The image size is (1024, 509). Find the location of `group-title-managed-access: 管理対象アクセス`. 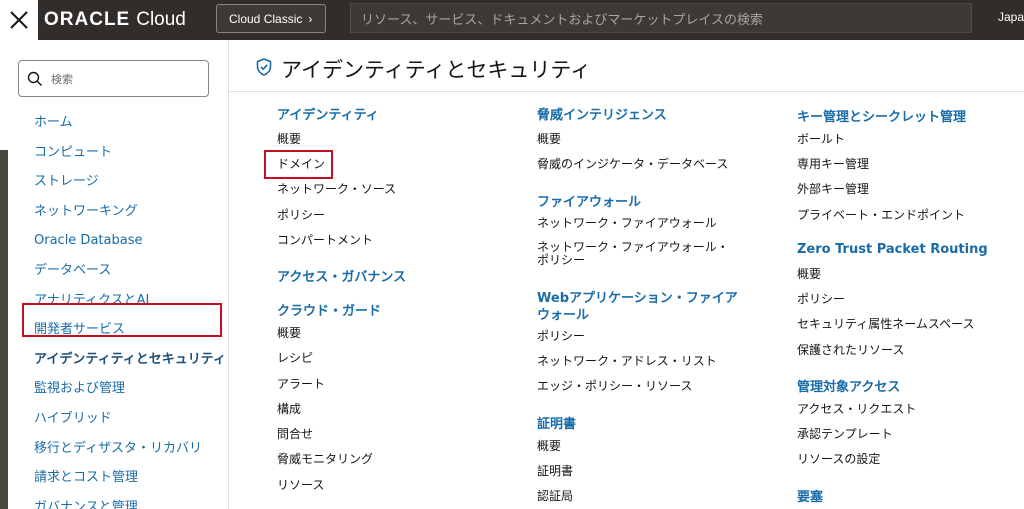

group-title-managed-access: 管理対象アクセス is located at coordinates (848, 385).